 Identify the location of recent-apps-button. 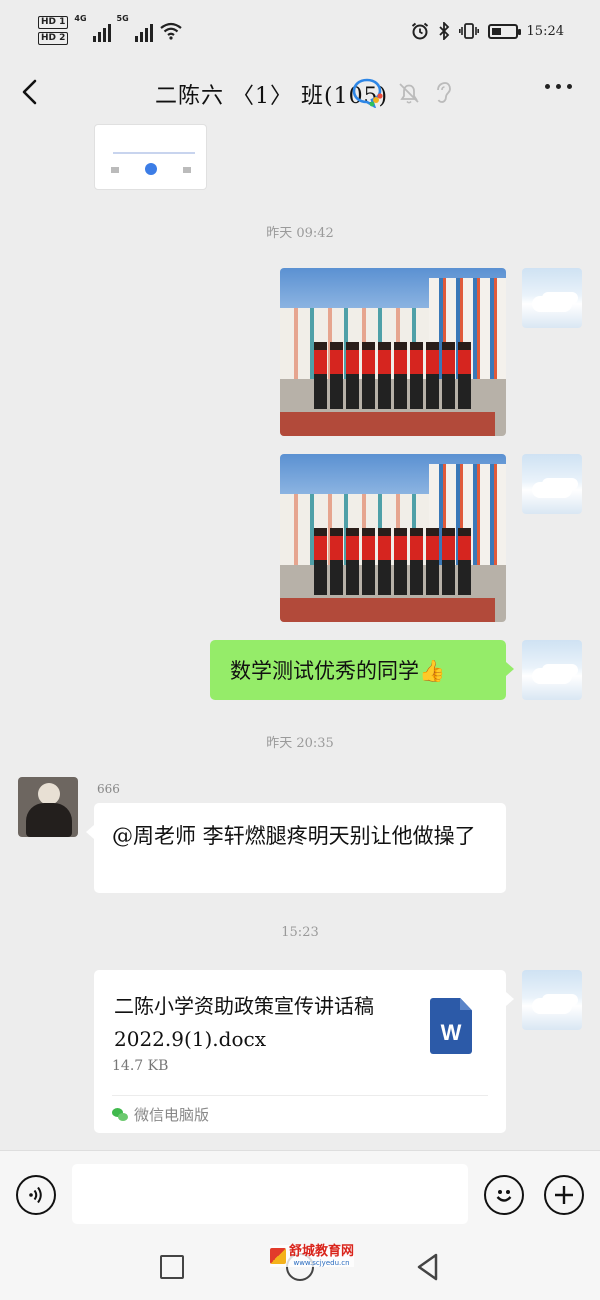
(172, 1267).